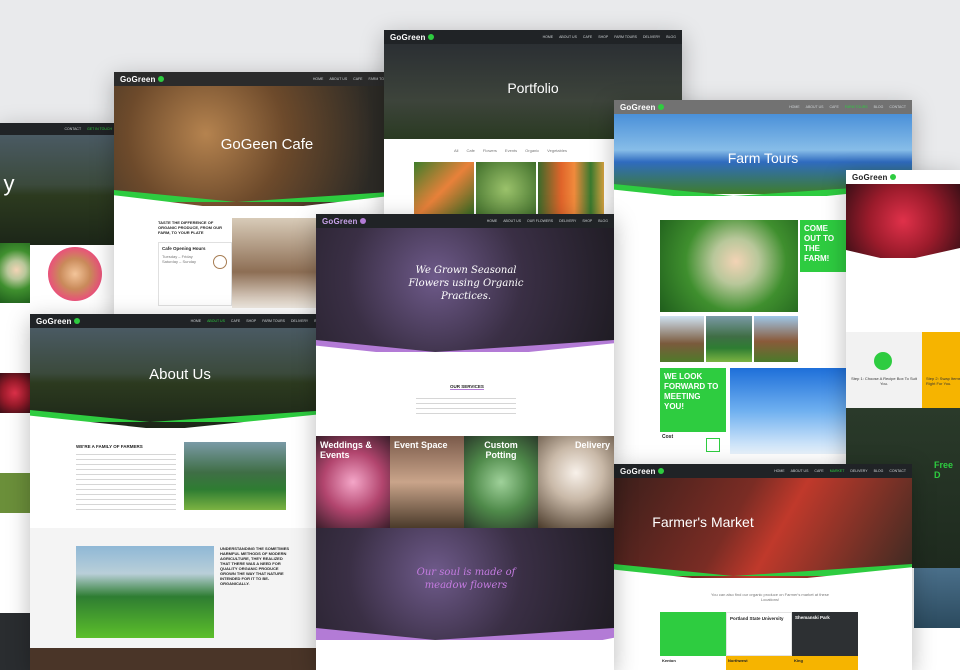 The image size is (960, 670). Describe the element at coordinates (344, 221) in the screenshot. I see `flowers-logo: GoGreen` at that location.